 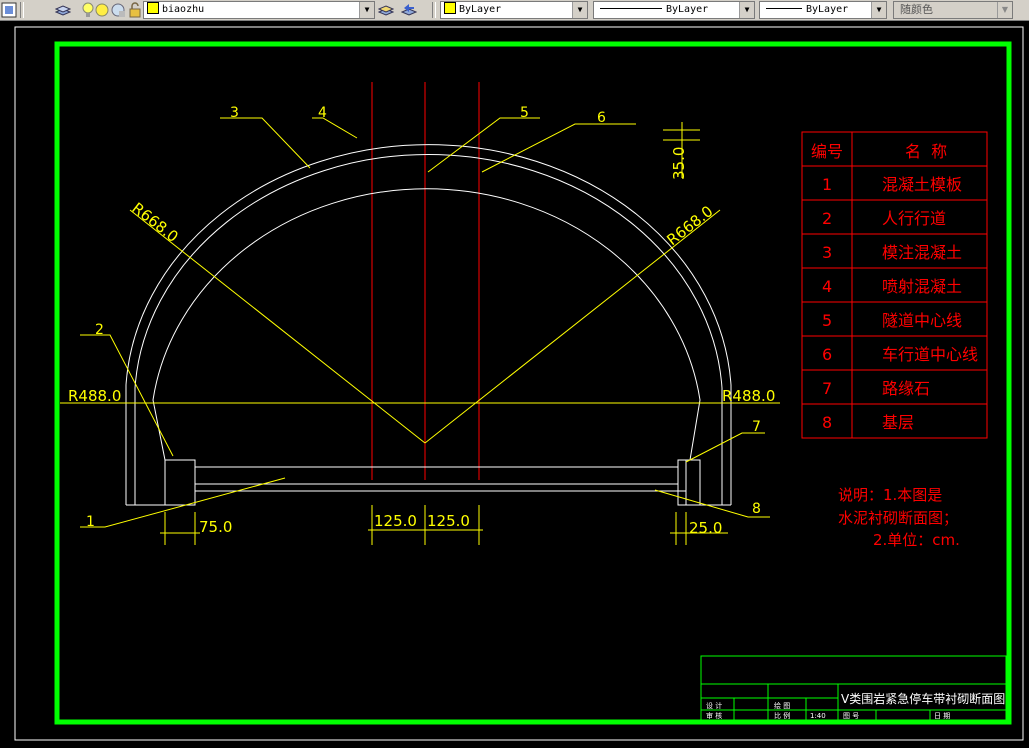 What do you see at coordinates (425, 281) in the screenshot?
I see `center-lines` at bounding box center [425, 281].